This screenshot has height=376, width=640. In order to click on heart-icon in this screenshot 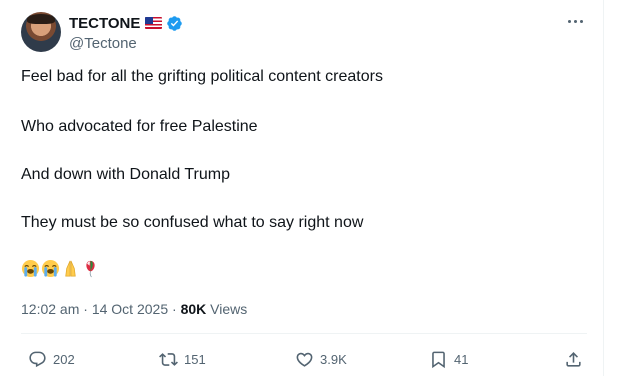, I will do `click(304, 359)`.